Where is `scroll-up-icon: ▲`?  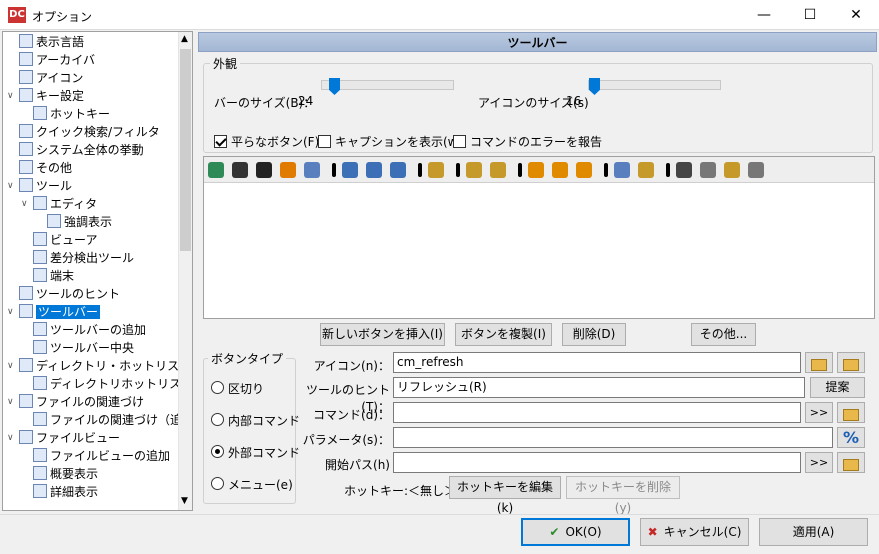
scroll-up-icon: ▲ is located at coordinates (184, 39).